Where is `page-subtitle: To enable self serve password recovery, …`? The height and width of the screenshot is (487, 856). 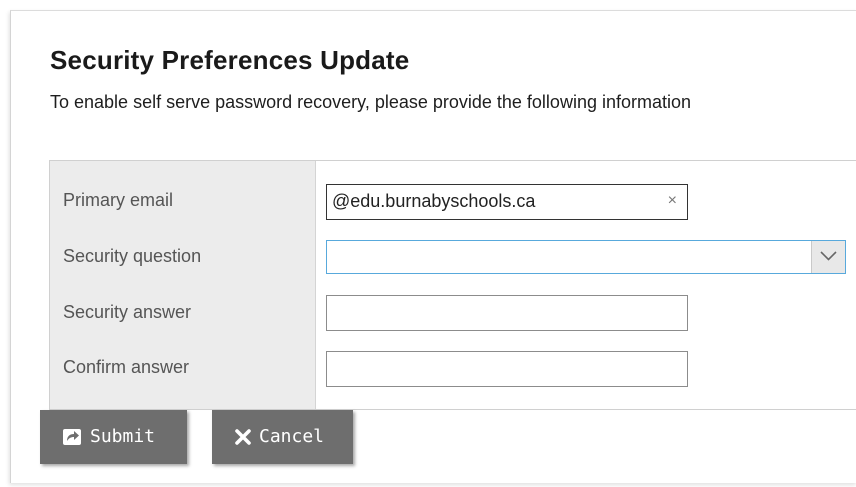 page-subtitle: To enable self serve password recovery, … is located at coordinates (371, 102).